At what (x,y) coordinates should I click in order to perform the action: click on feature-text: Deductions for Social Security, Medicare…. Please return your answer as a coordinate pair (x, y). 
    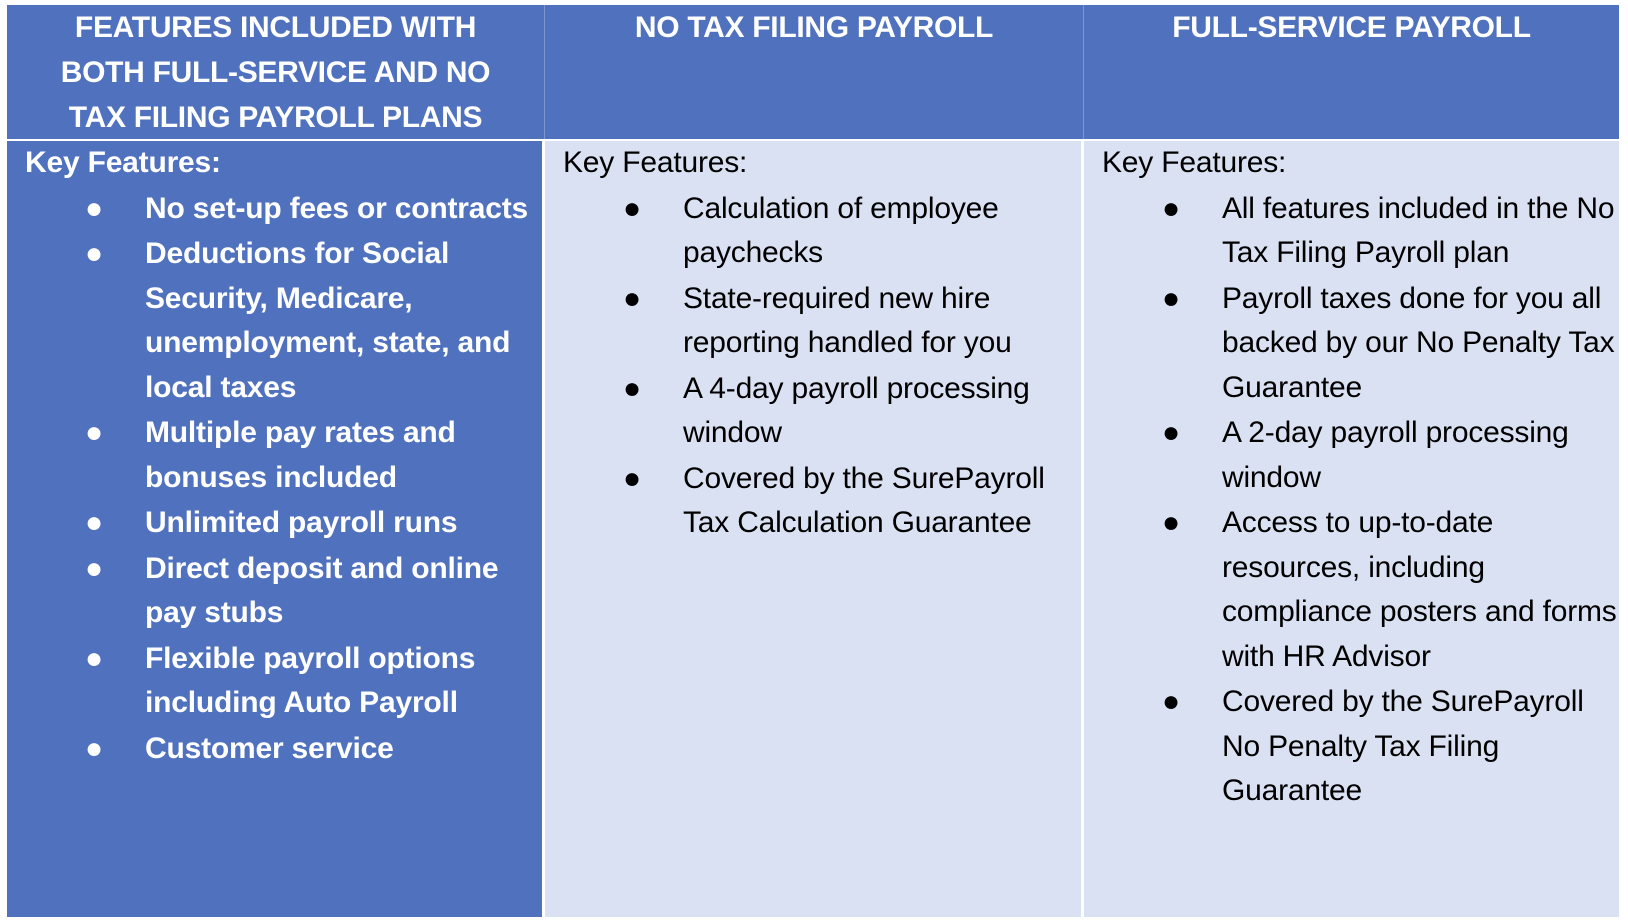
    Looking at the image, I should click on (328, 320).